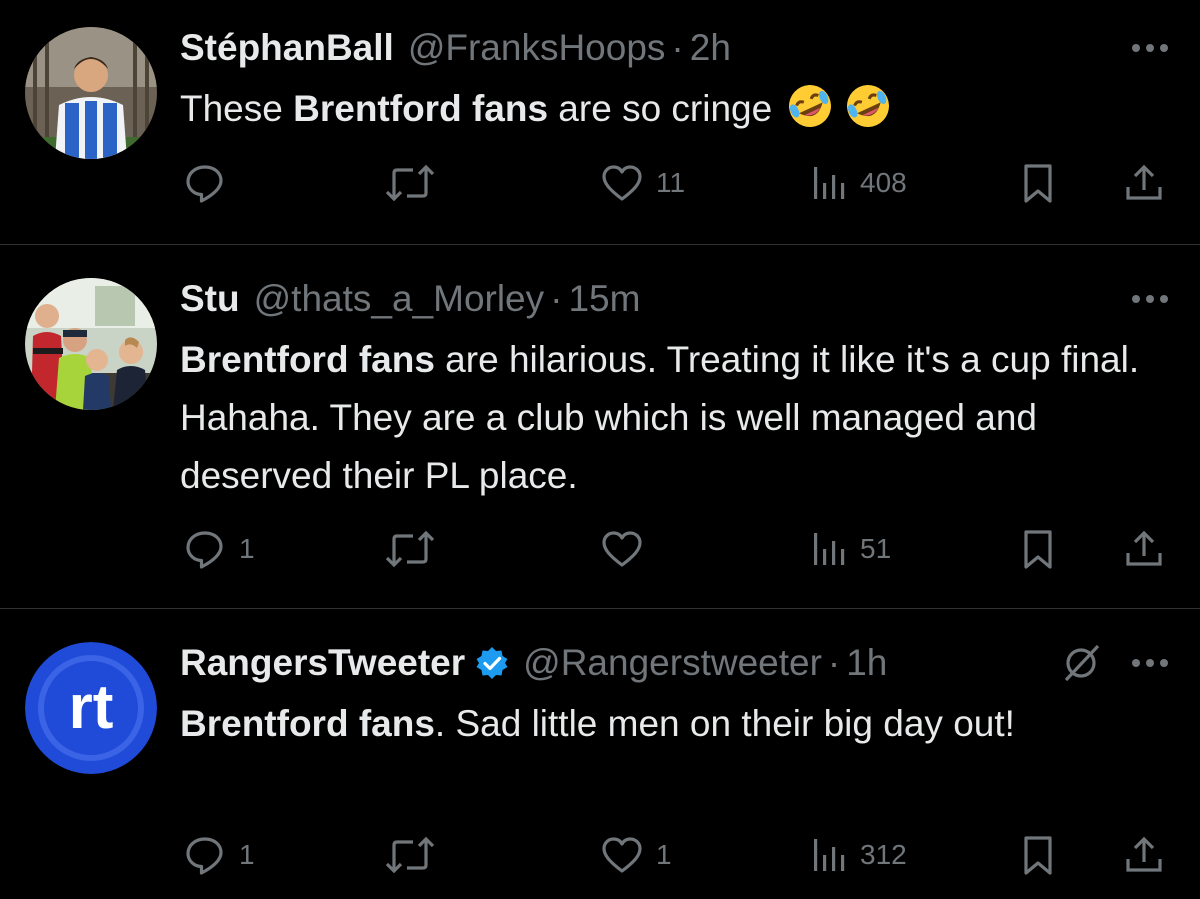  I want to click on user-handle: @Rangerstweeter, so click(672, 663).